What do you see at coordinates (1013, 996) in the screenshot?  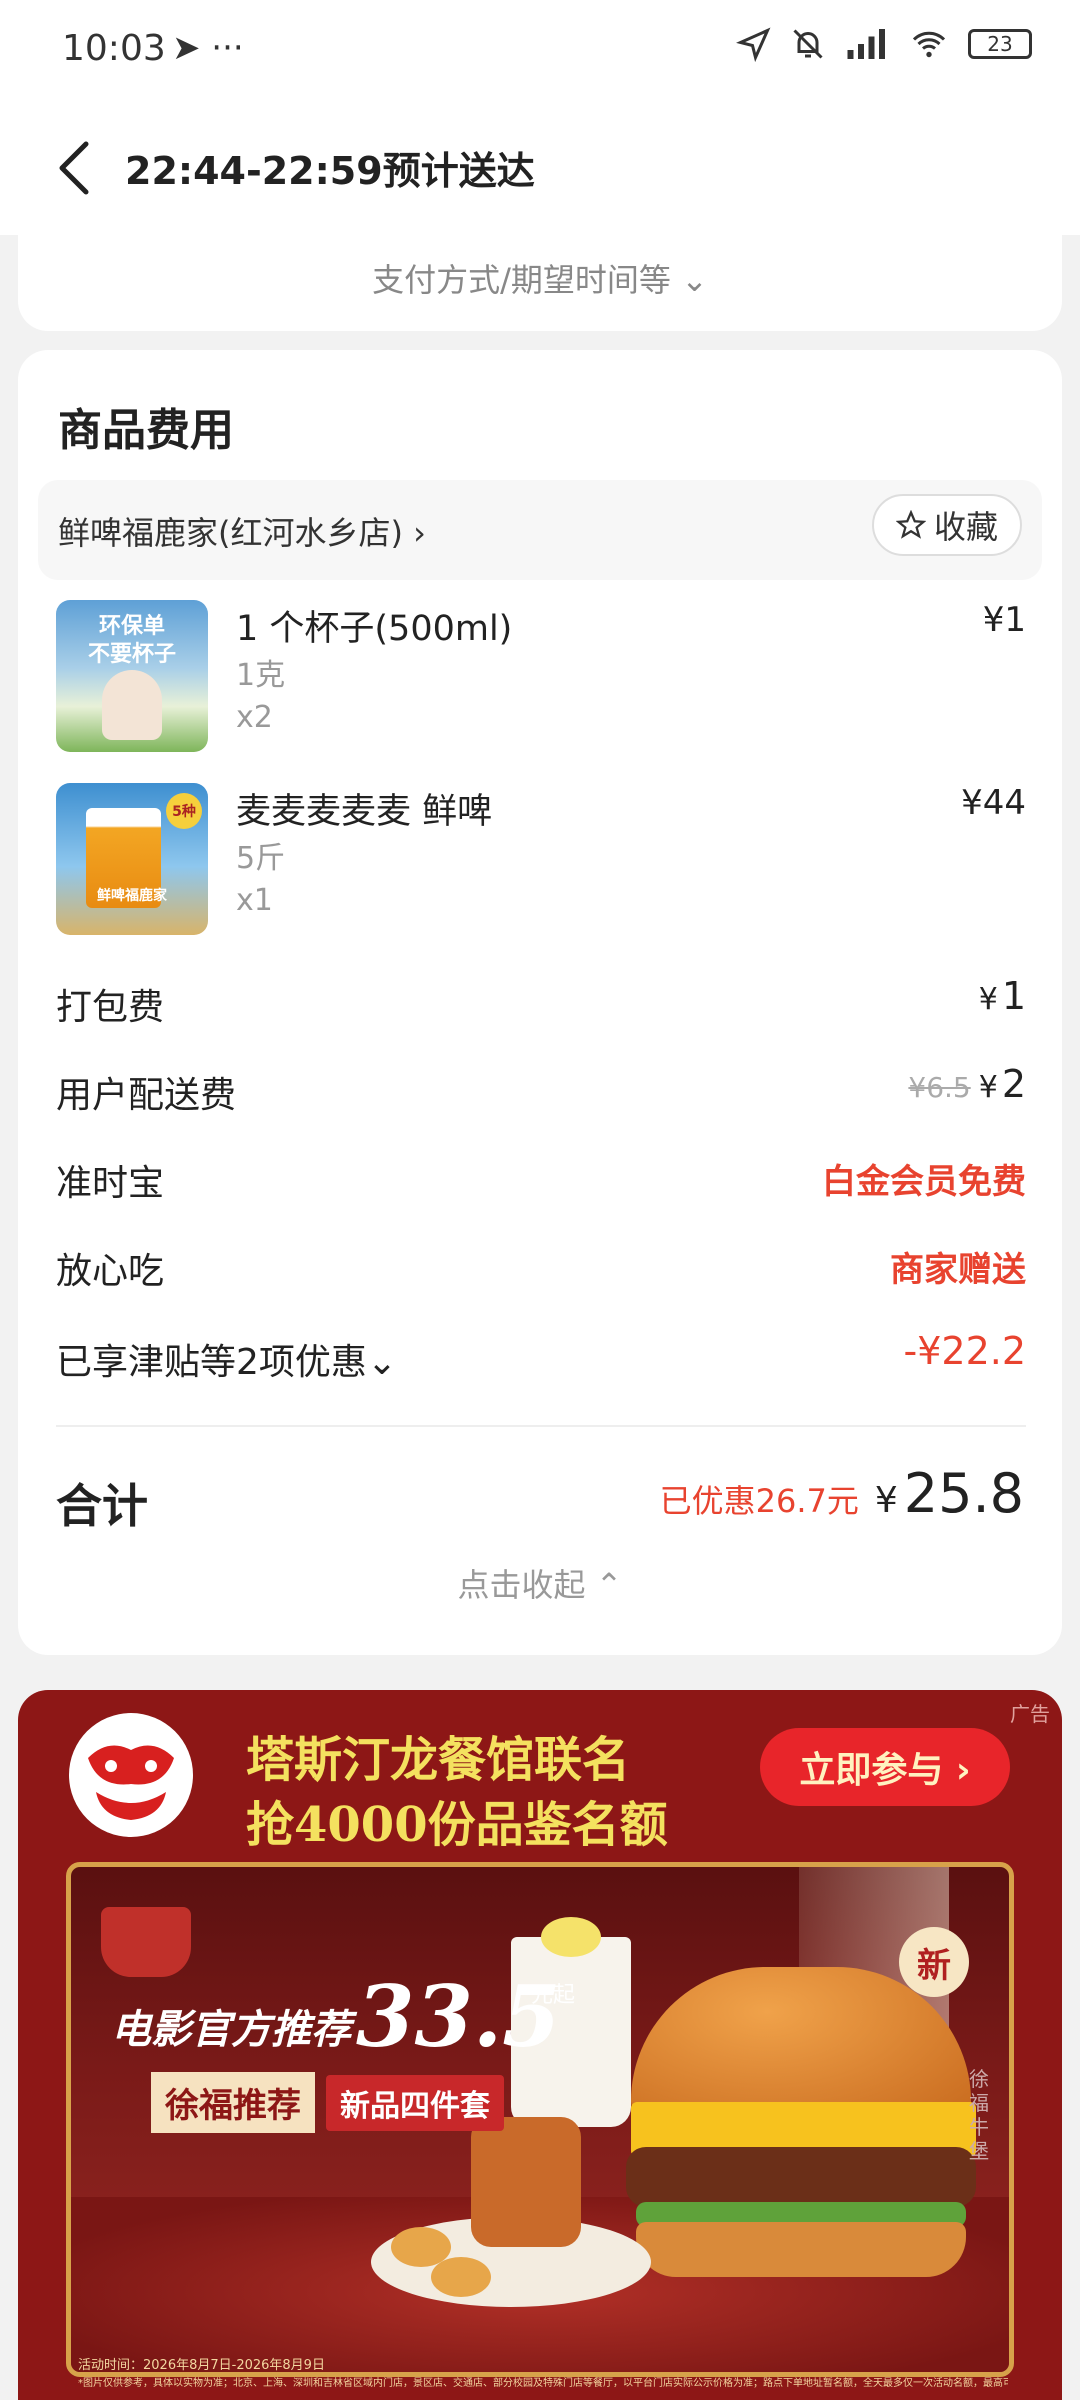 I see `fee-amount: 1` at bounding box center [1013, 996].